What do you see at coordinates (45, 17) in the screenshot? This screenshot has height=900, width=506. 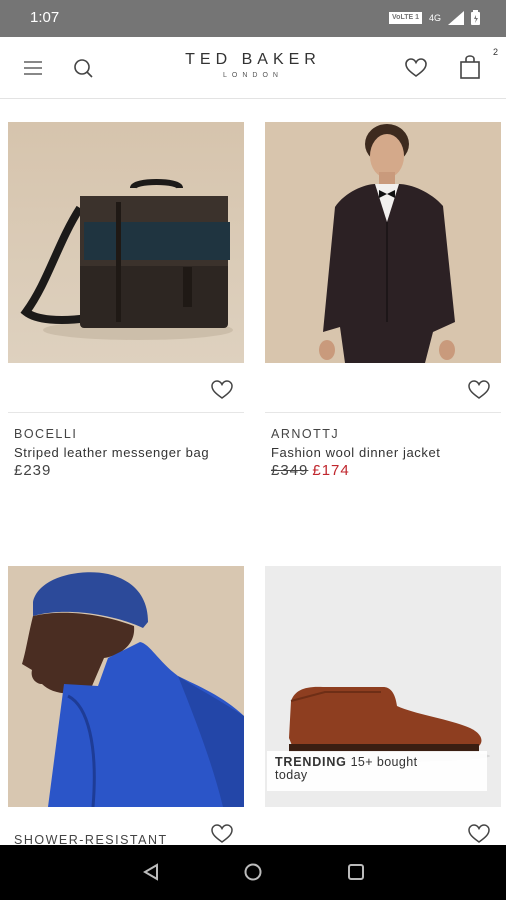 I see `status-time: 1:07` at bounding box center [45, 17].